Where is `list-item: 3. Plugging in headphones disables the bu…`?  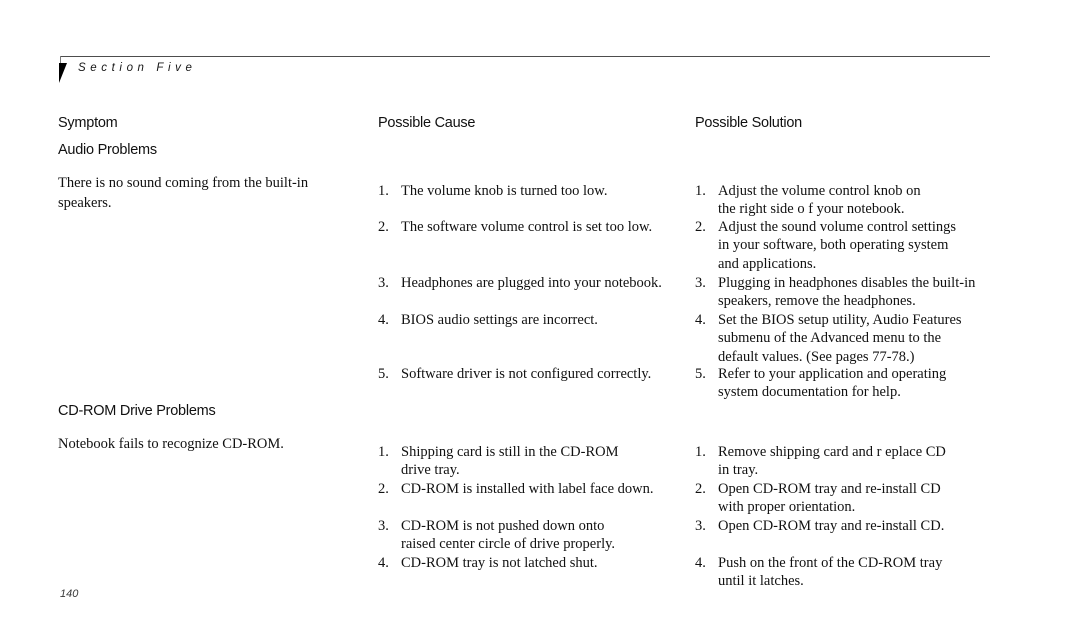
list-item: 3. Plugging in headphones disables the bu… is located at coordinates (835, 292).